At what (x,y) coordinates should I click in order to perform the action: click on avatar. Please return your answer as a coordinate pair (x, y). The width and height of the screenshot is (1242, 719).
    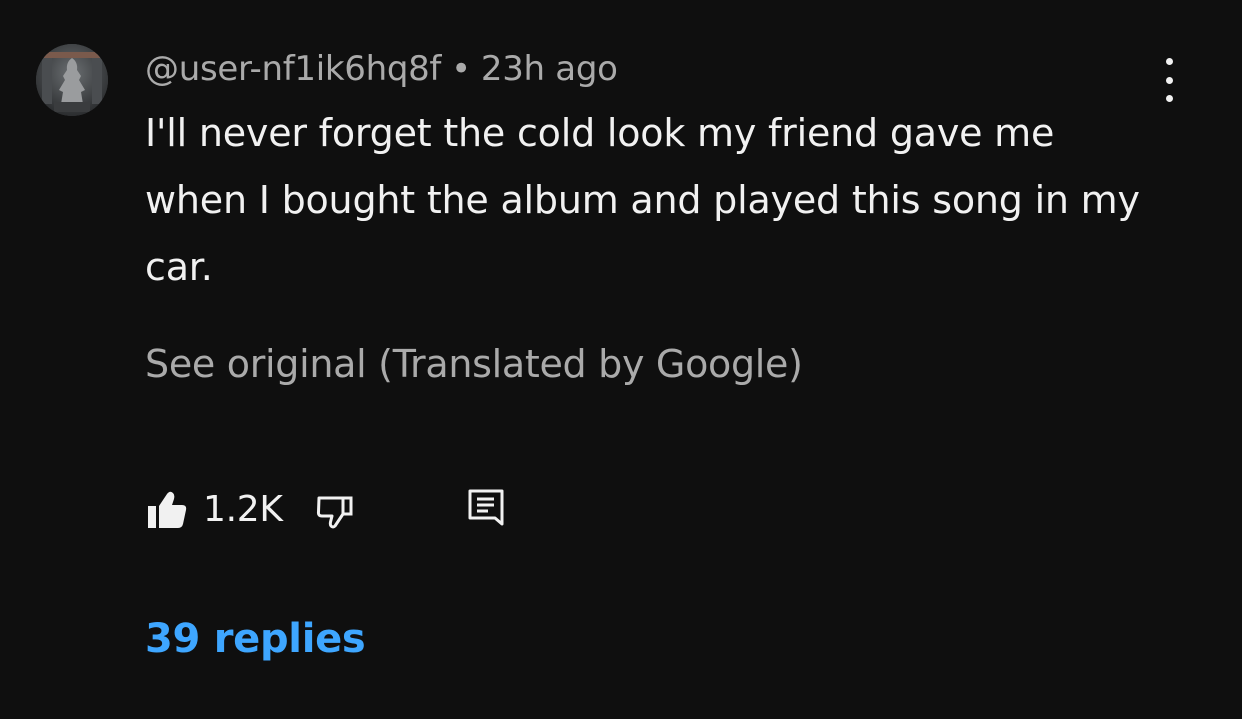
    Looking at the image, I should click on (72, 80).